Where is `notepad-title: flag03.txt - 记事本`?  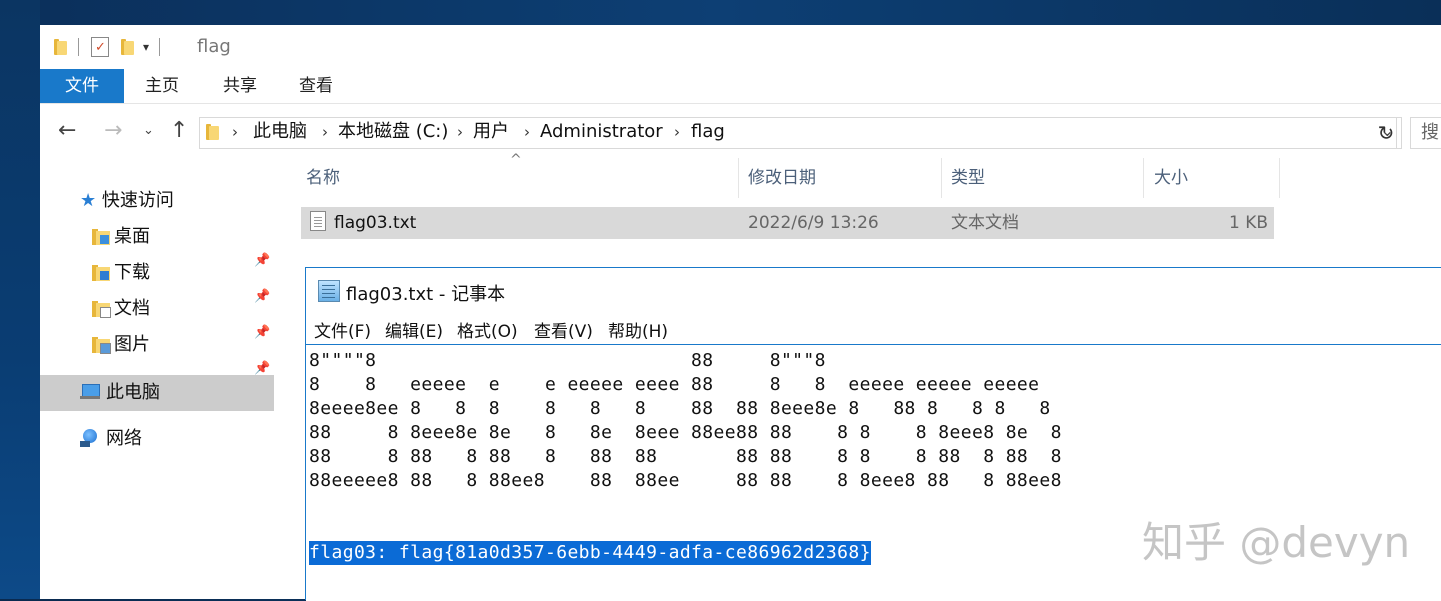
notepad-title: flag03.txt - 记事本 is located at coordinates (426, 294).